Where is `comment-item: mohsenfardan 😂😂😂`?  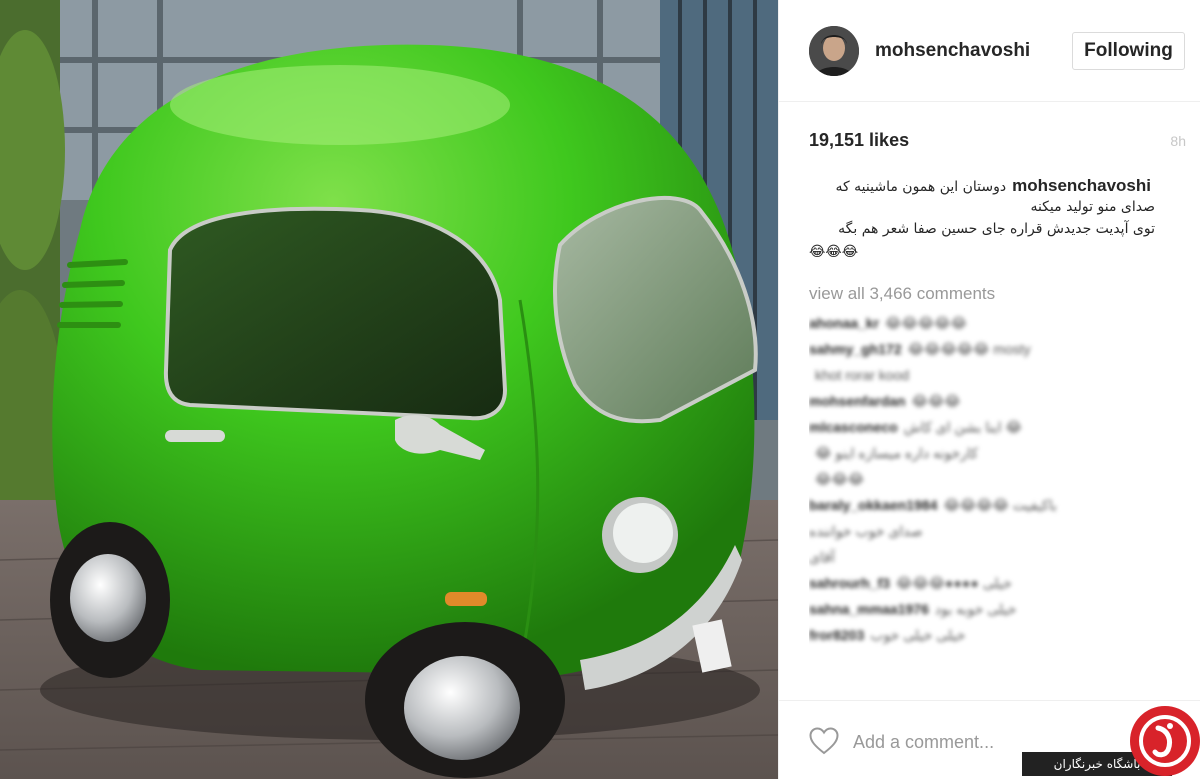
comment-item: mohsenfardan 😂😂😂 is located at coordinates (992, 401).